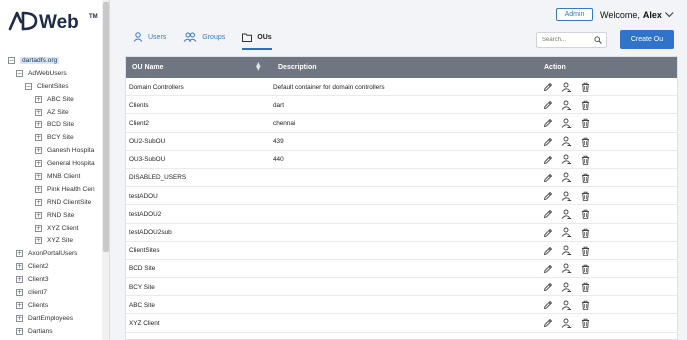  Describe the element at coordinates (257, 40) in the screenshot. I see `tab-ous: OUs` at that location.